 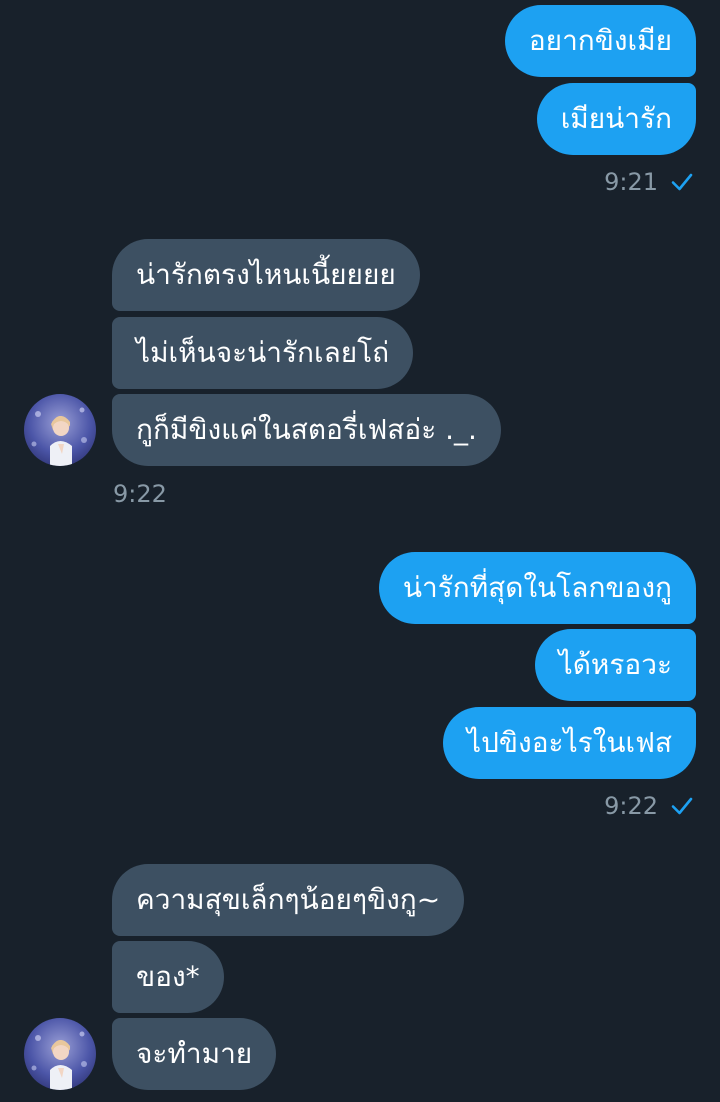 What do you see at coordinates (537, 588) in the screenshot?
I see `sent-message-bubble: น่ารักที่สุดในโลกของกู` at bounding box center [537, 588].